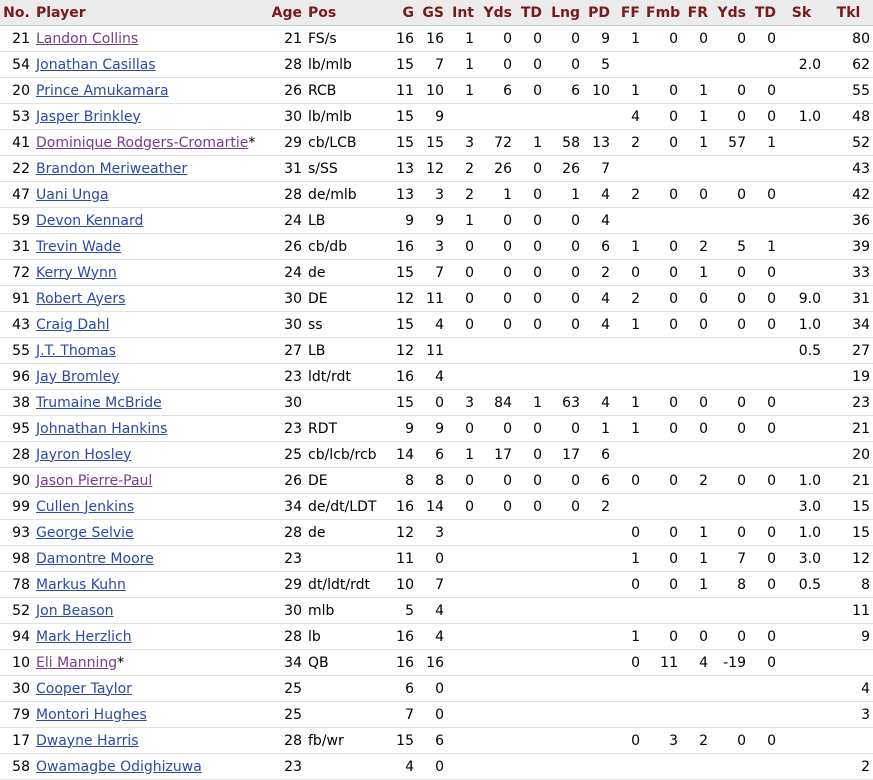  I want to click on col-header-int-yds: Yds, so click(496, 13).